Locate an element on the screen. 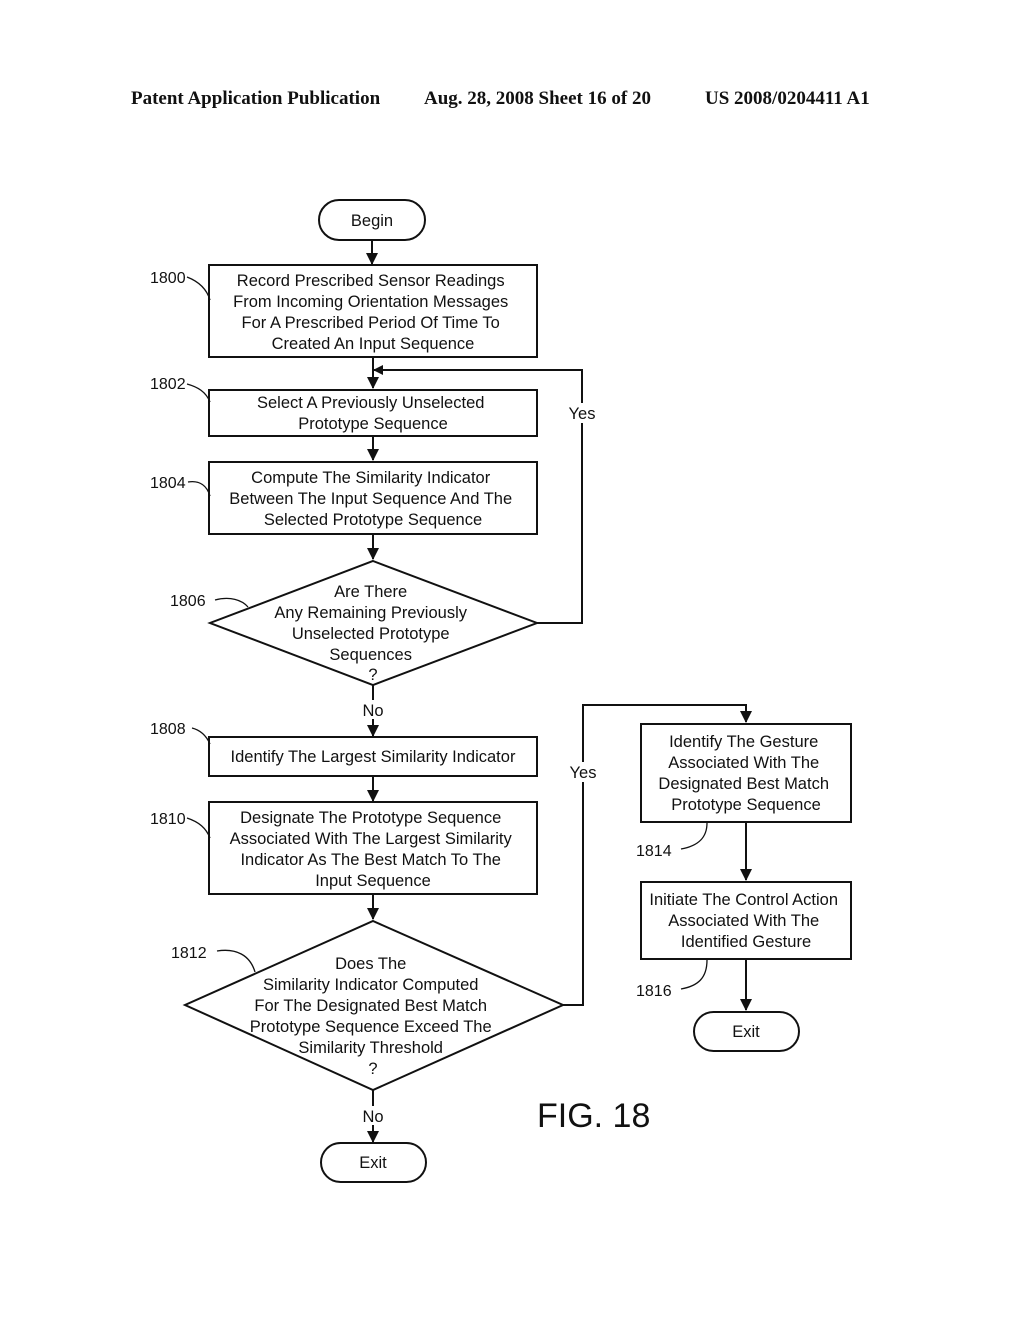  ref-1808: 1808 is located at coordinates (168, 729).